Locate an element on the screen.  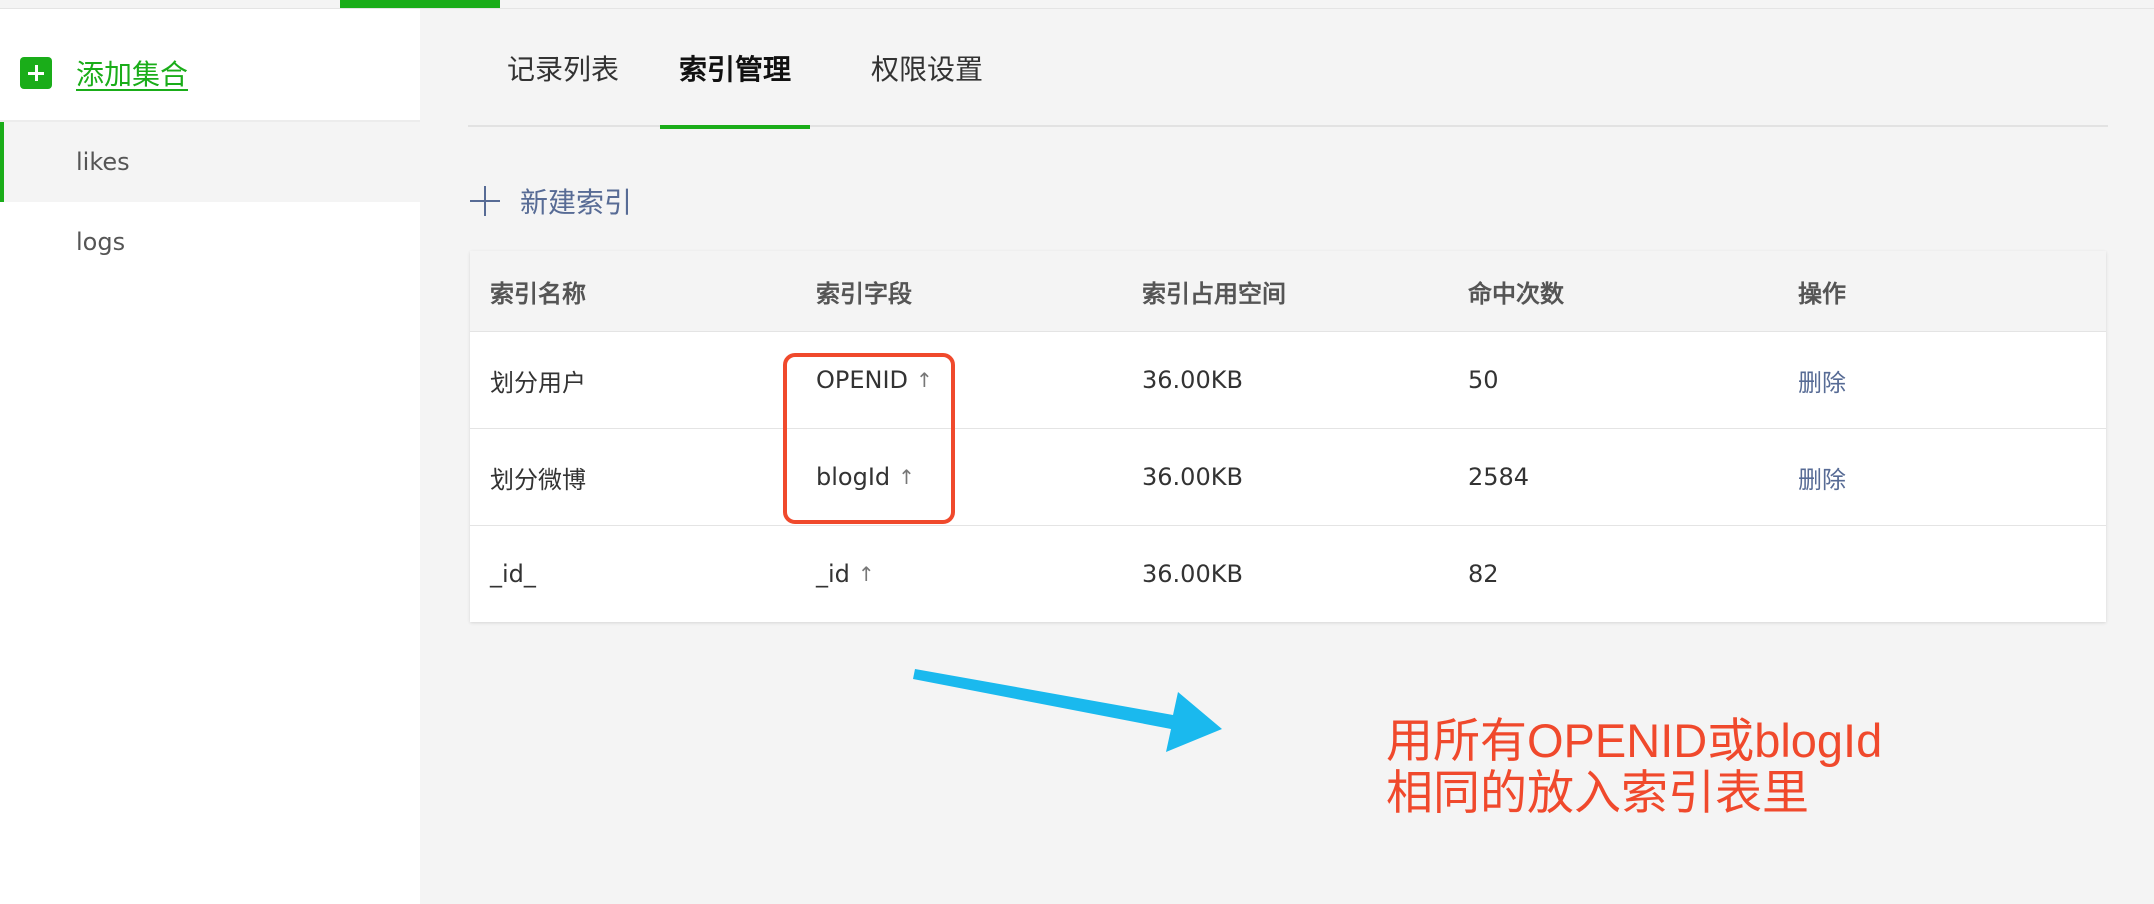
annotation-line-1: 用所有OPENID或blogId is located at coordinates (1634, 740).